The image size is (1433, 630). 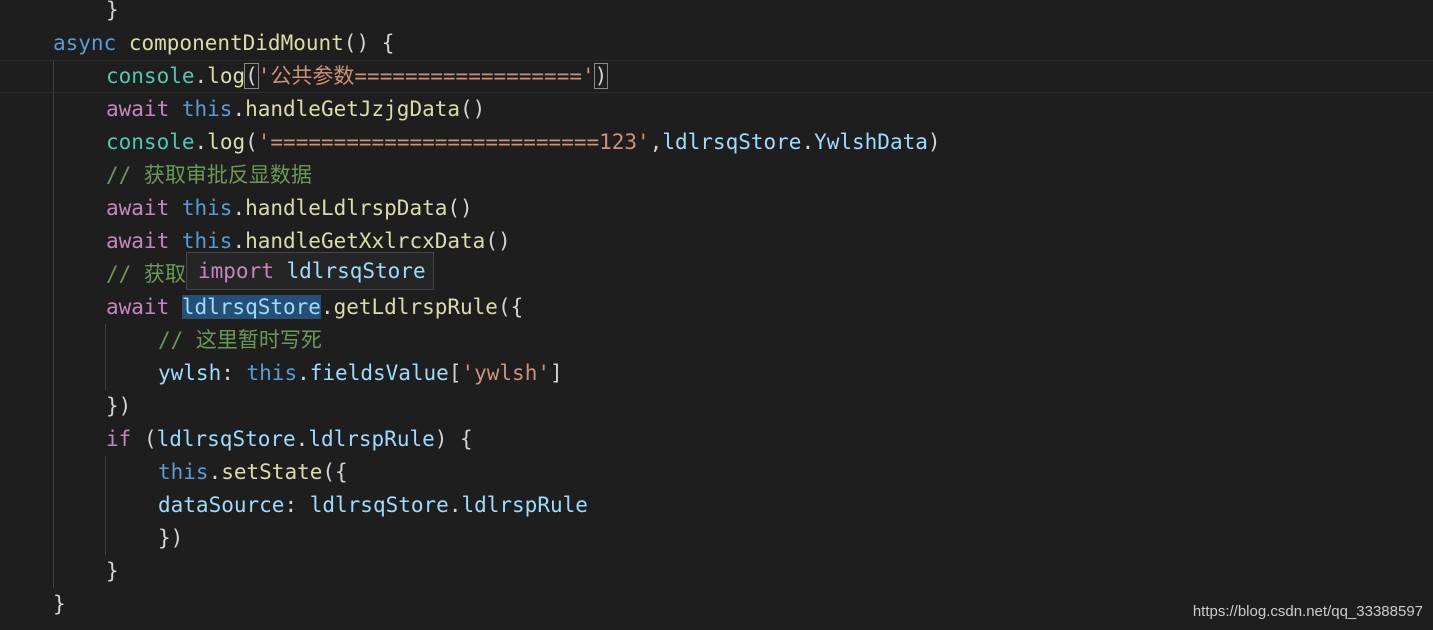 I want to click on hover-identifier: ldlrsqStore, so click(x=356, y=271).